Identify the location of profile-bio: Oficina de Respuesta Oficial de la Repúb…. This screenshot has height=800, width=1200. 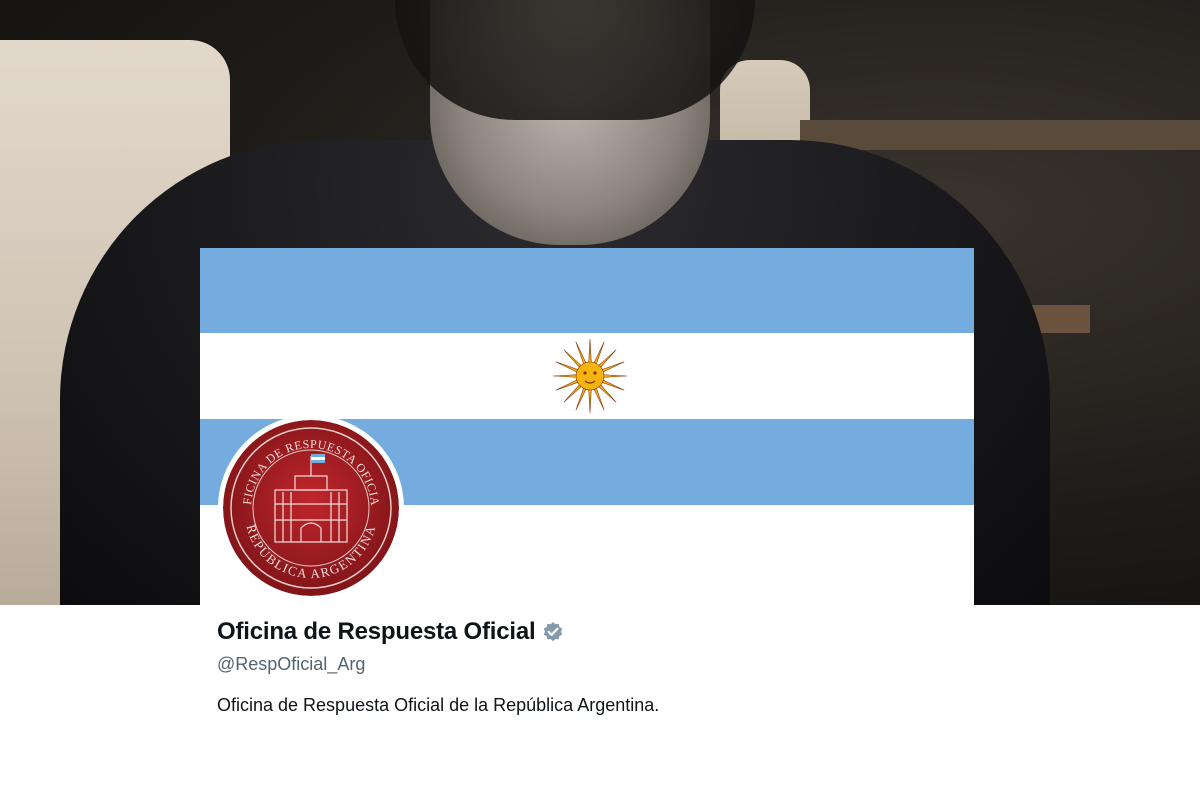
(438, 705).